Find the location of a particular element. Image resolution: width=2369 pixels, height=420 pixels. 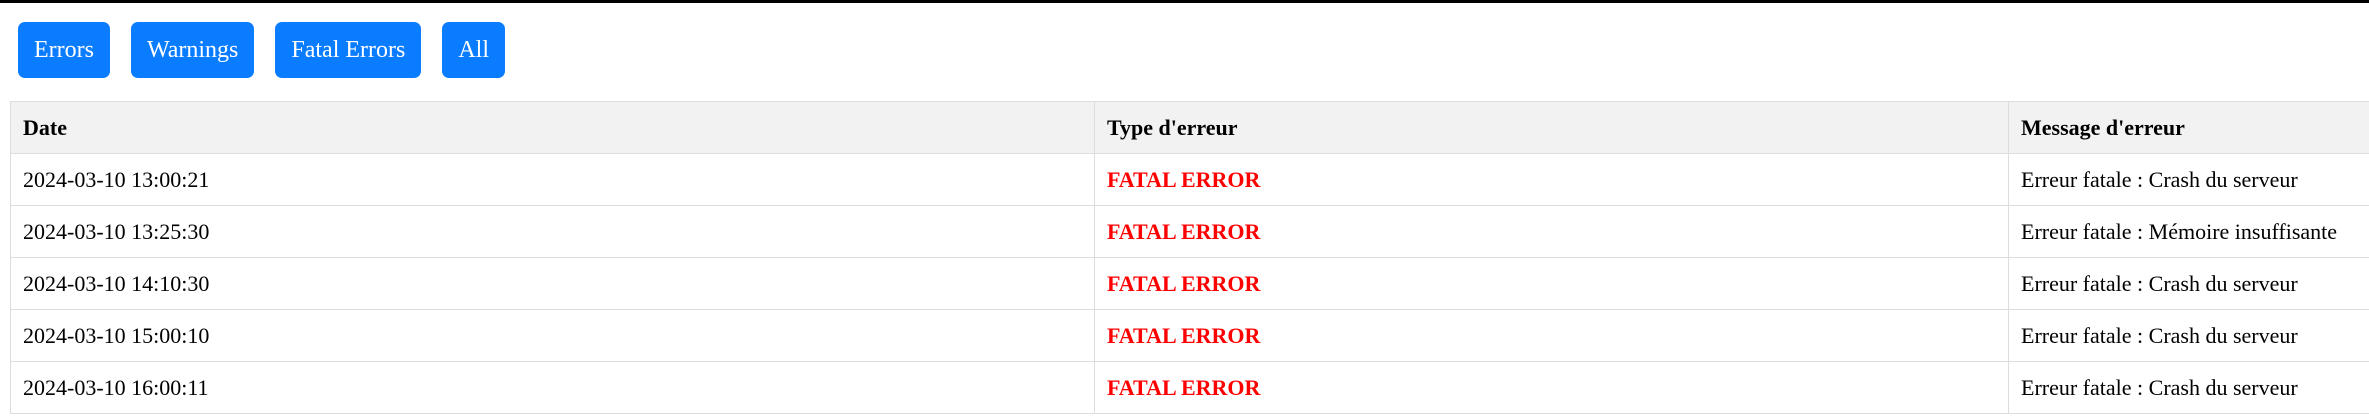

cell-date: 2024-03-10 15:00:10 is located at coordinates (552, 335).